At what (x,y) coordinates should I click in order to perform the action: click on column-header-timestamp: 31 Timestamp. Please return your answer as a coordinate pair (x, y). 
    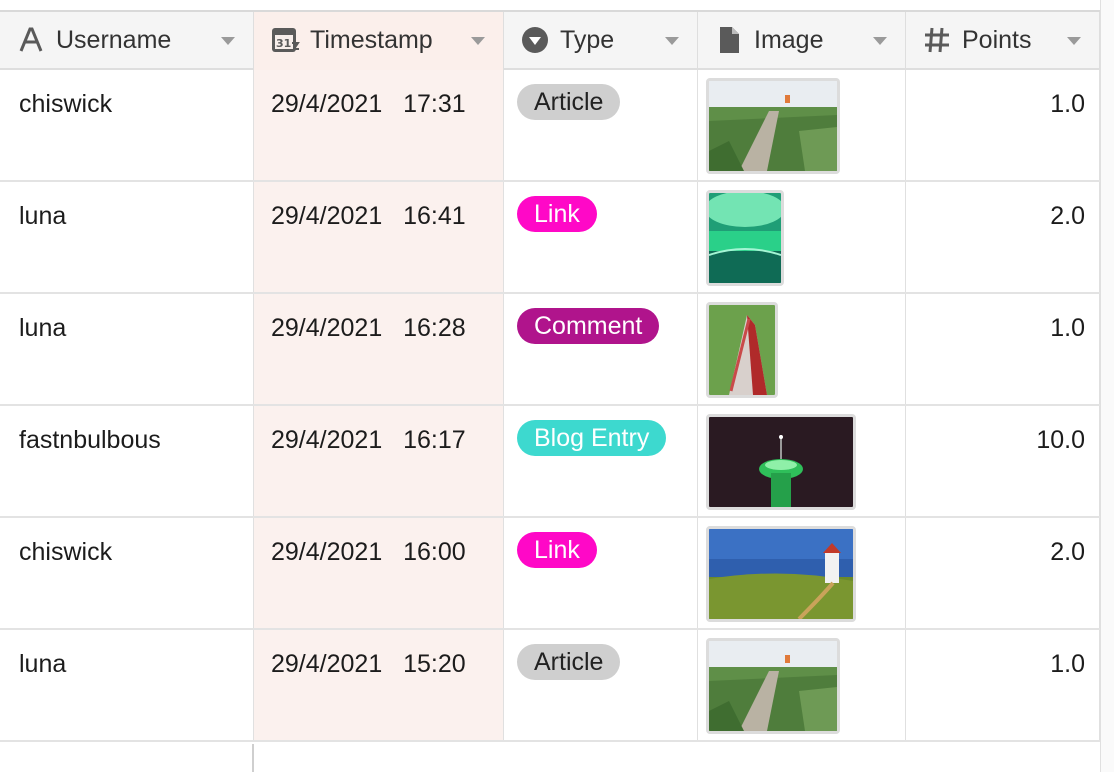
    Looking at the image, I should click on (379, 41).